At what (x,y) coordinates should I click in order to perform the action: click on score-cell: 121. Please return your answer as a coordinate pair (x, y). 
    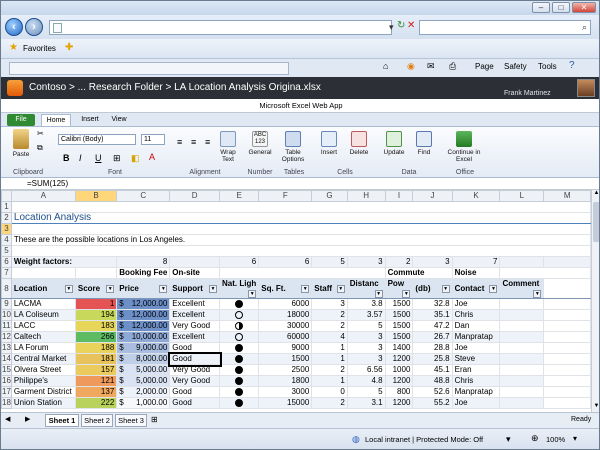
    Looking at the image, I should click on (96, 381).